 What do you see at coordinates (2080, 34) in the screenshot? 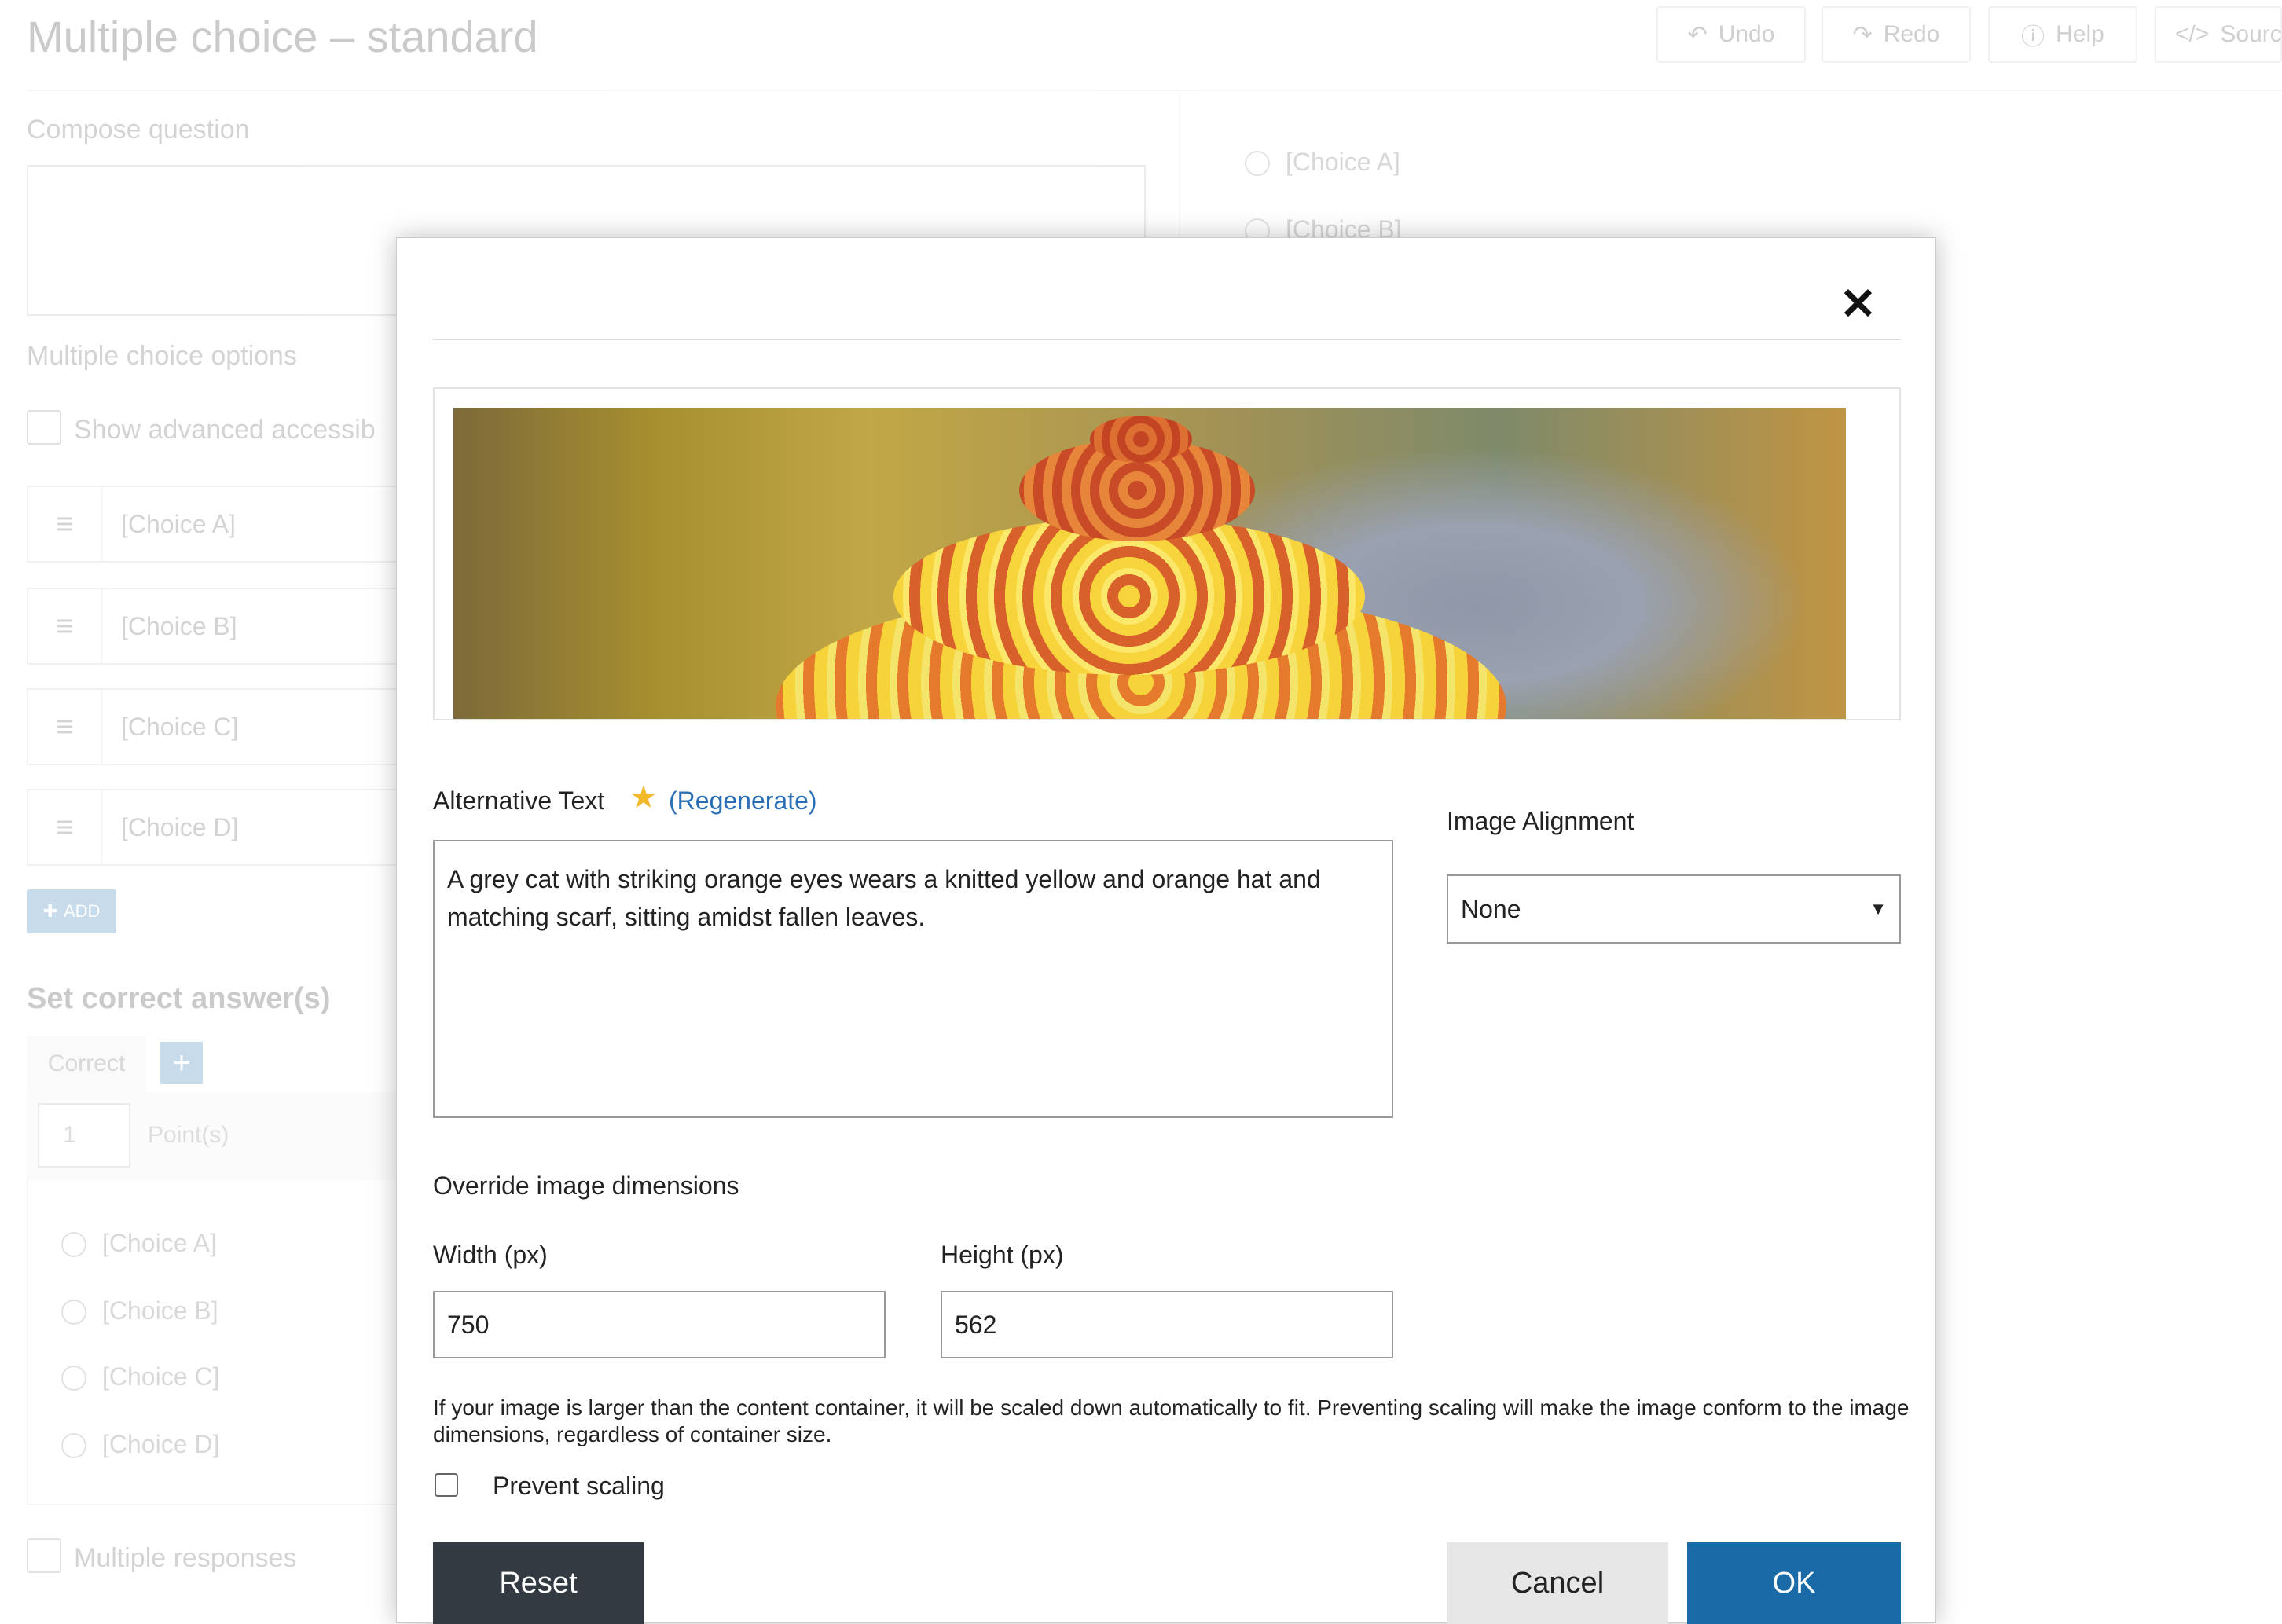
I see `help-label: Help` at bounding box center [2080, 34].